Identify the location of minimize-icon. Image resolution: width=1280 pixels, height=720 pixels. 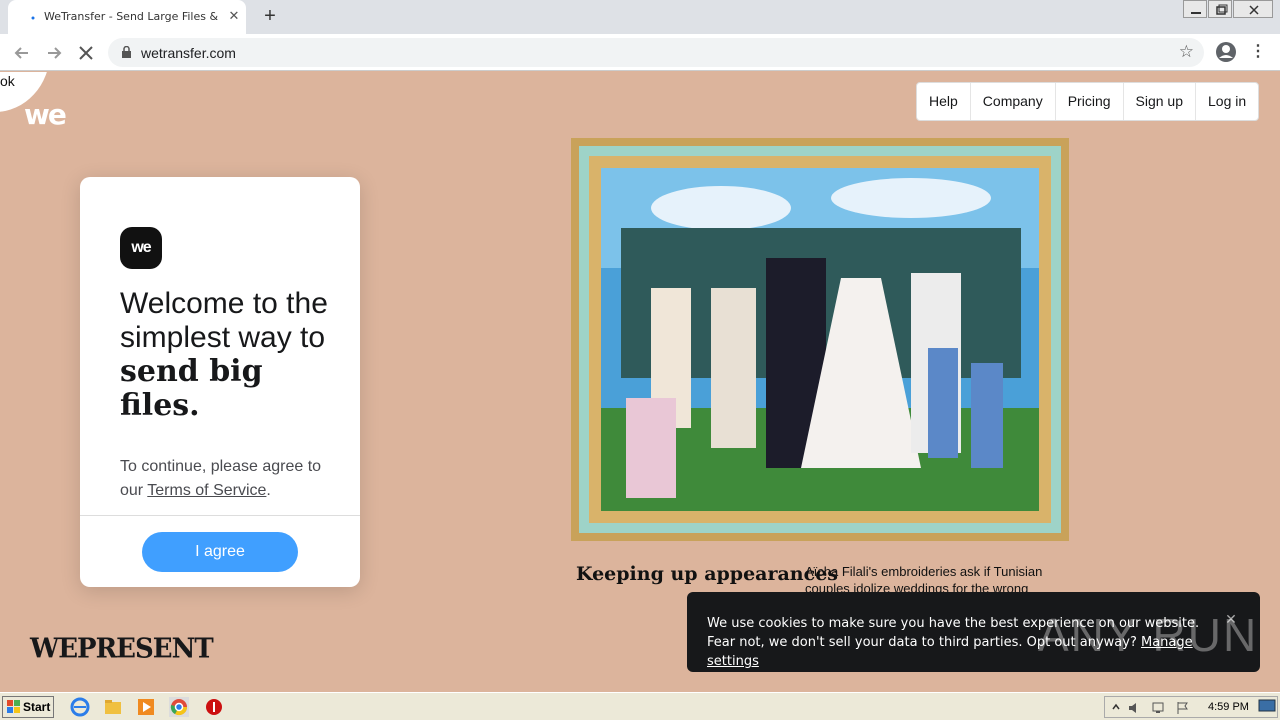
(1196, 13).